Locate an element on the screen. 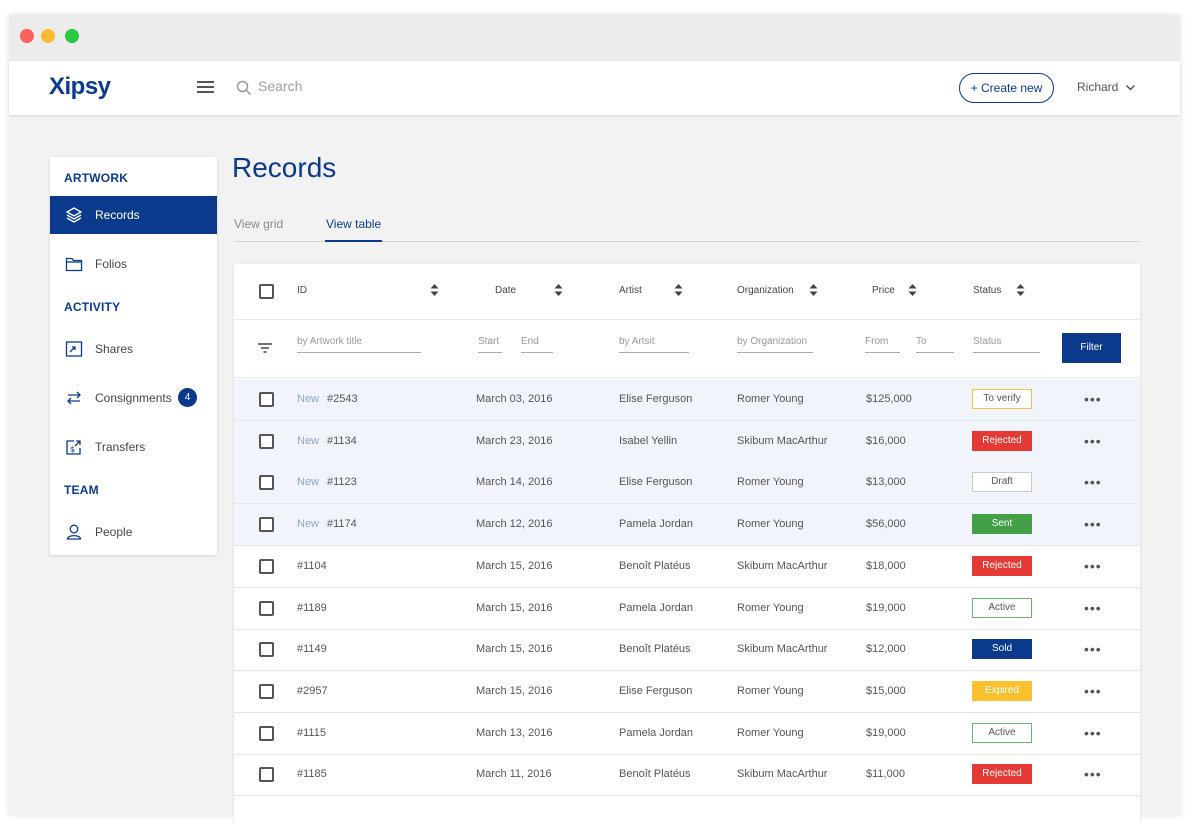 This screenshot has width=1188, height=824. artist-filter-input: by Artsit is located at coordinates (654, 344).